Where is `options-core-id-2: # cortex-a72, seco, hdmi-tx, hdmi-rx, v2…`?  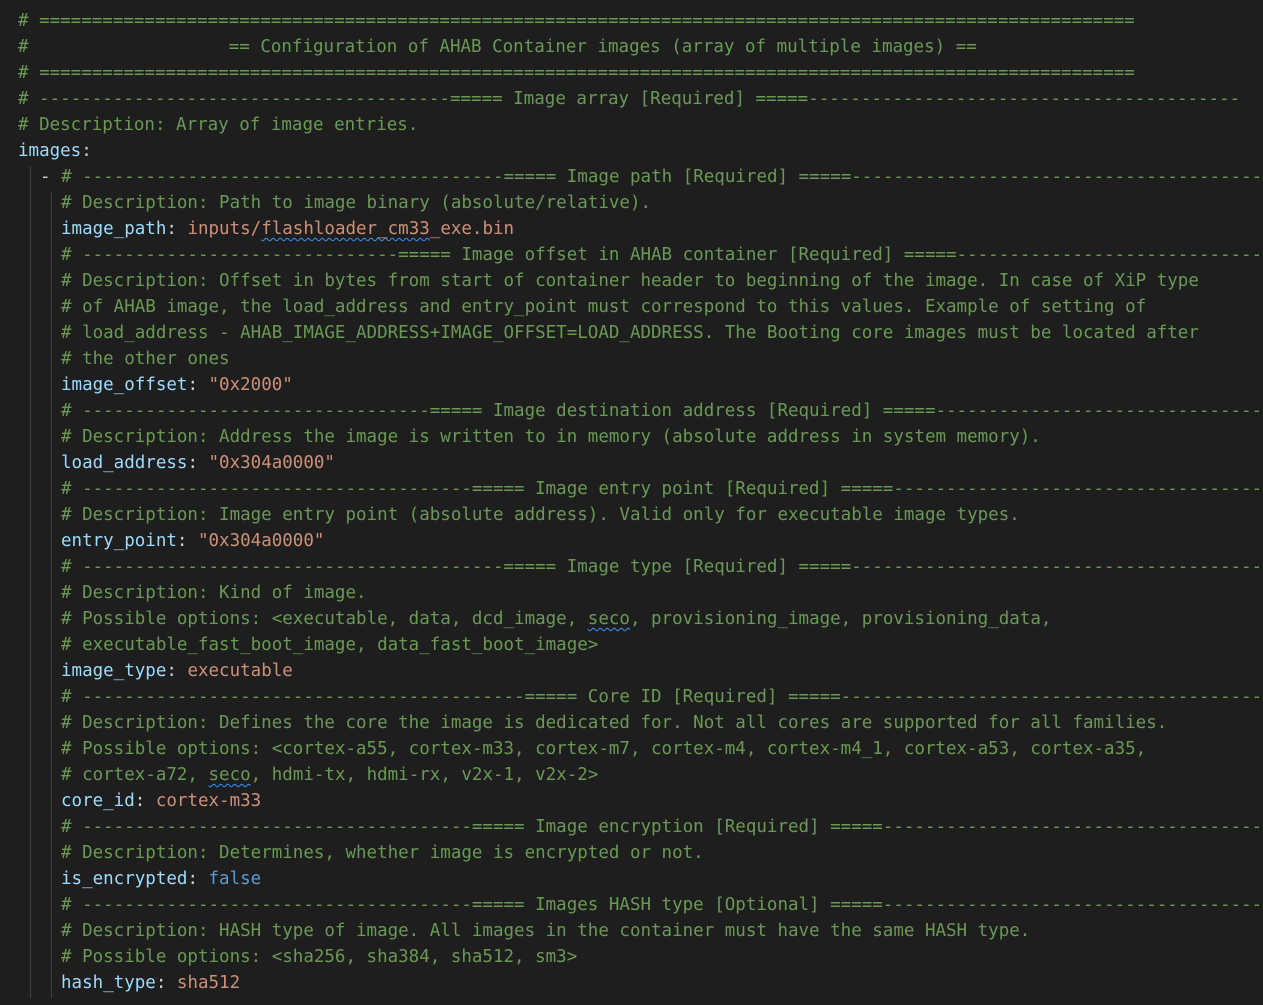 options-core-id-2: # cortex-a72, seco, hdmi-tx, hdmi-rx, v2… is located at coordinates (330, 775).